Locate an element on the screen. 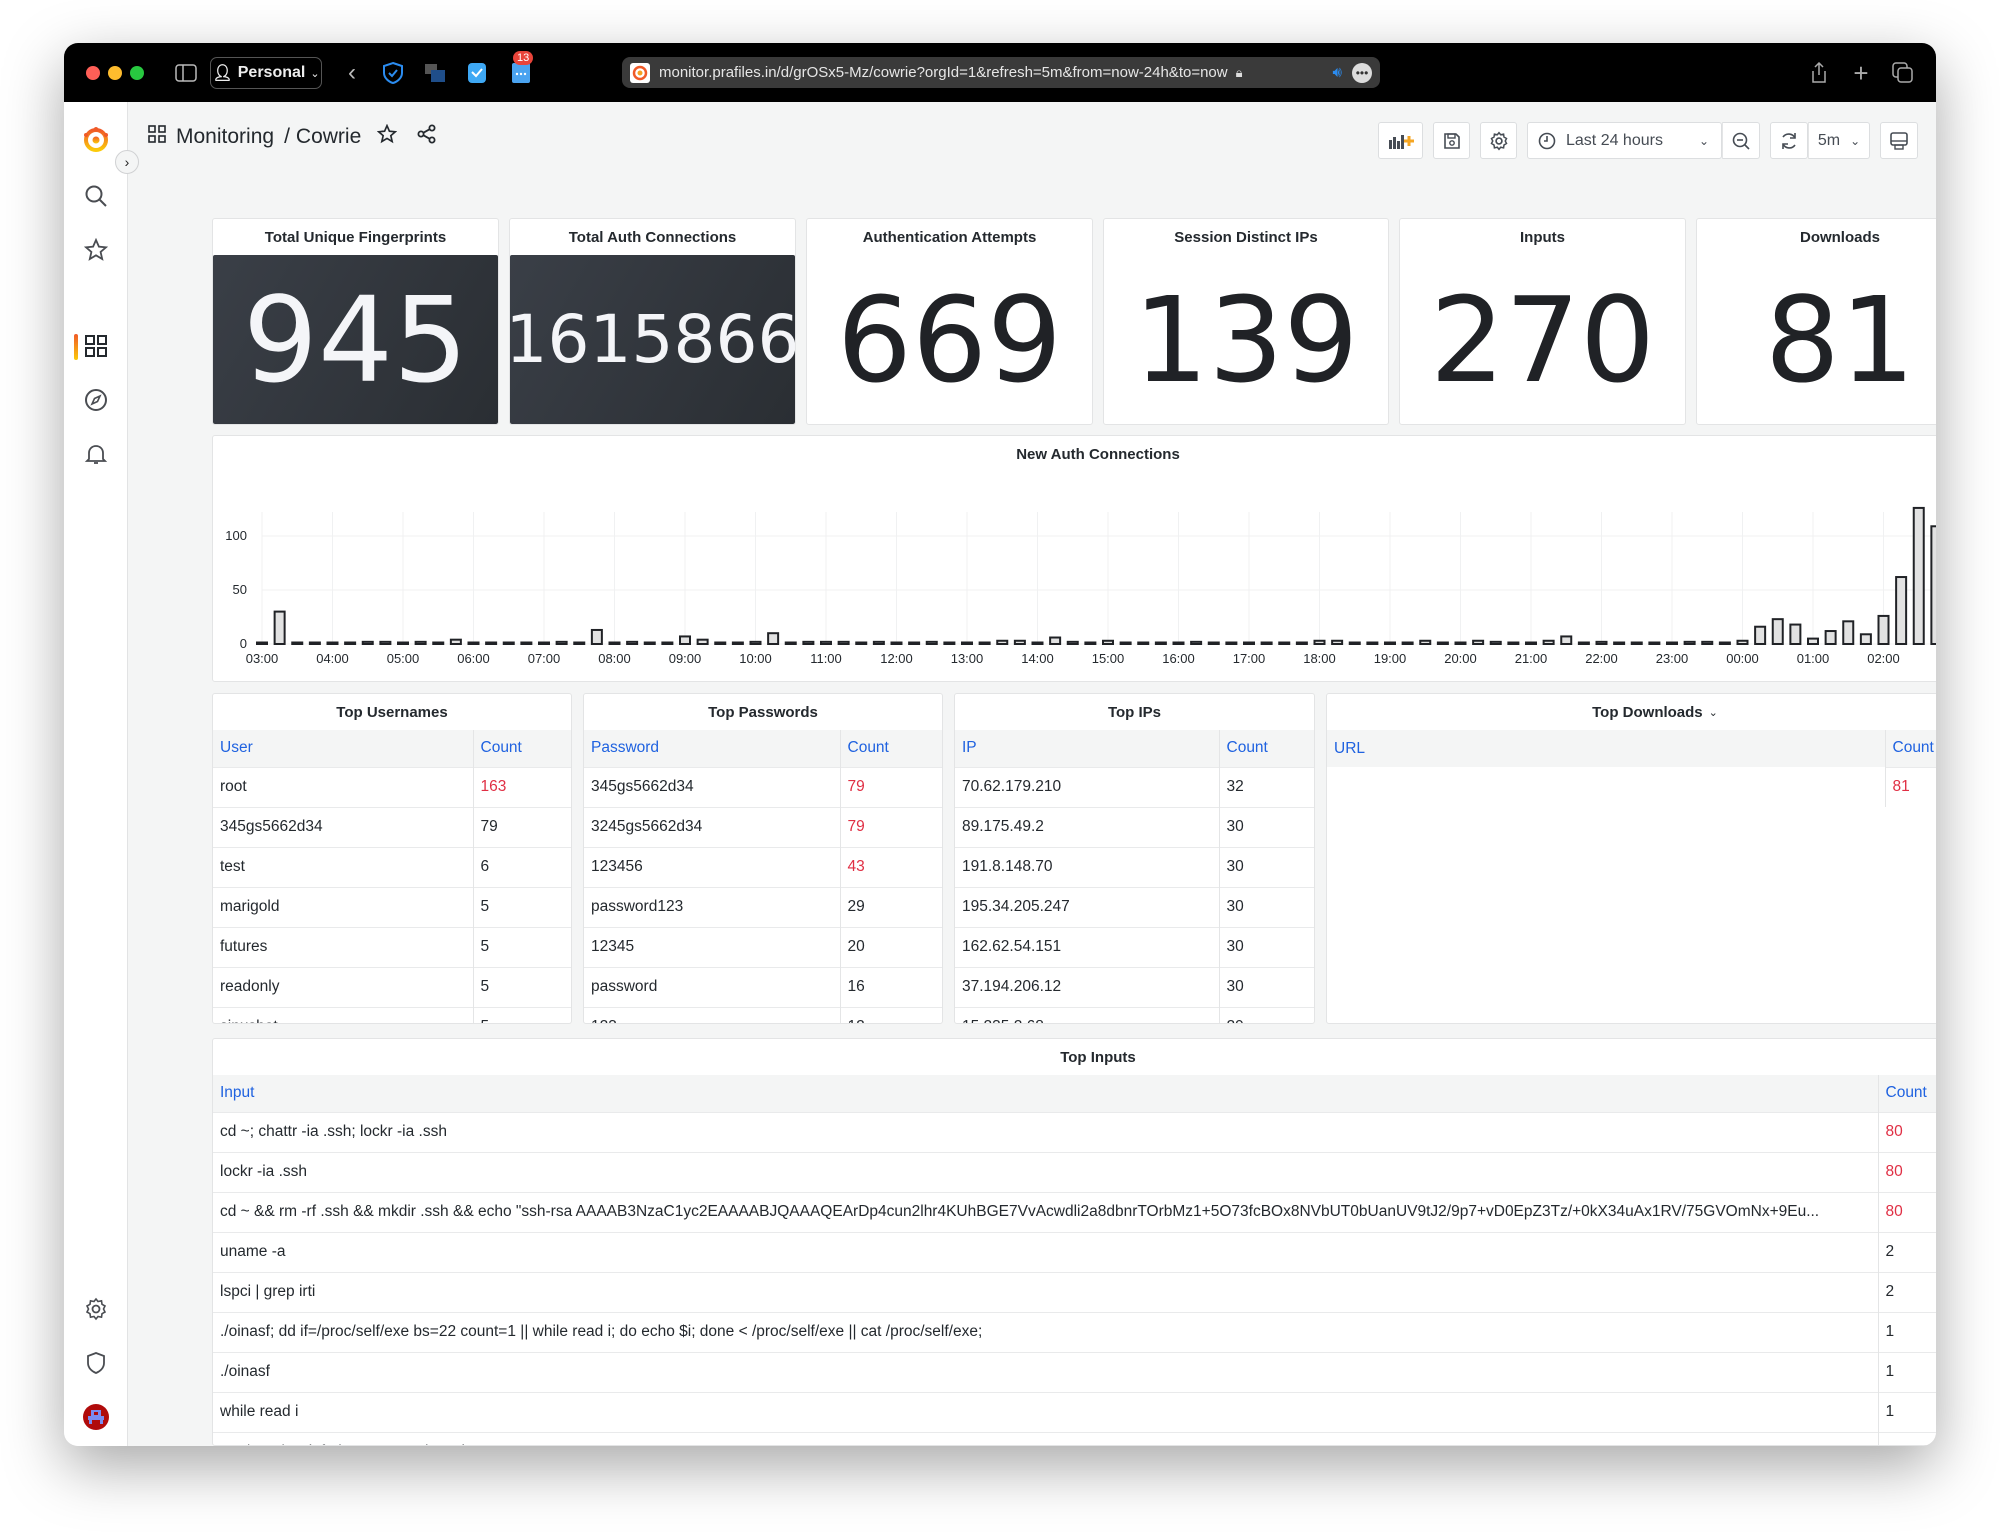 This screenshot has height=1532, width=2000. refresh-button is located at coordinates (1789, 140).